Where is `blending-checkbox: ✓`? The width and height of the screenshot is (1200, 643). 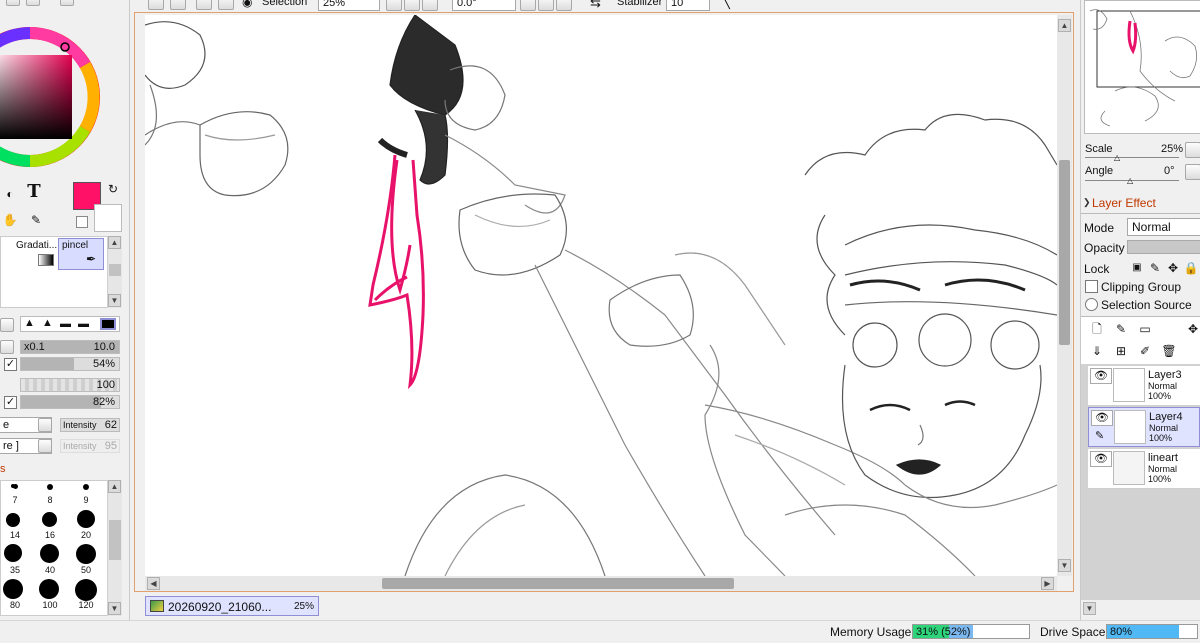
blending-checkbox: ✓ is located at coordinates (10, 402).